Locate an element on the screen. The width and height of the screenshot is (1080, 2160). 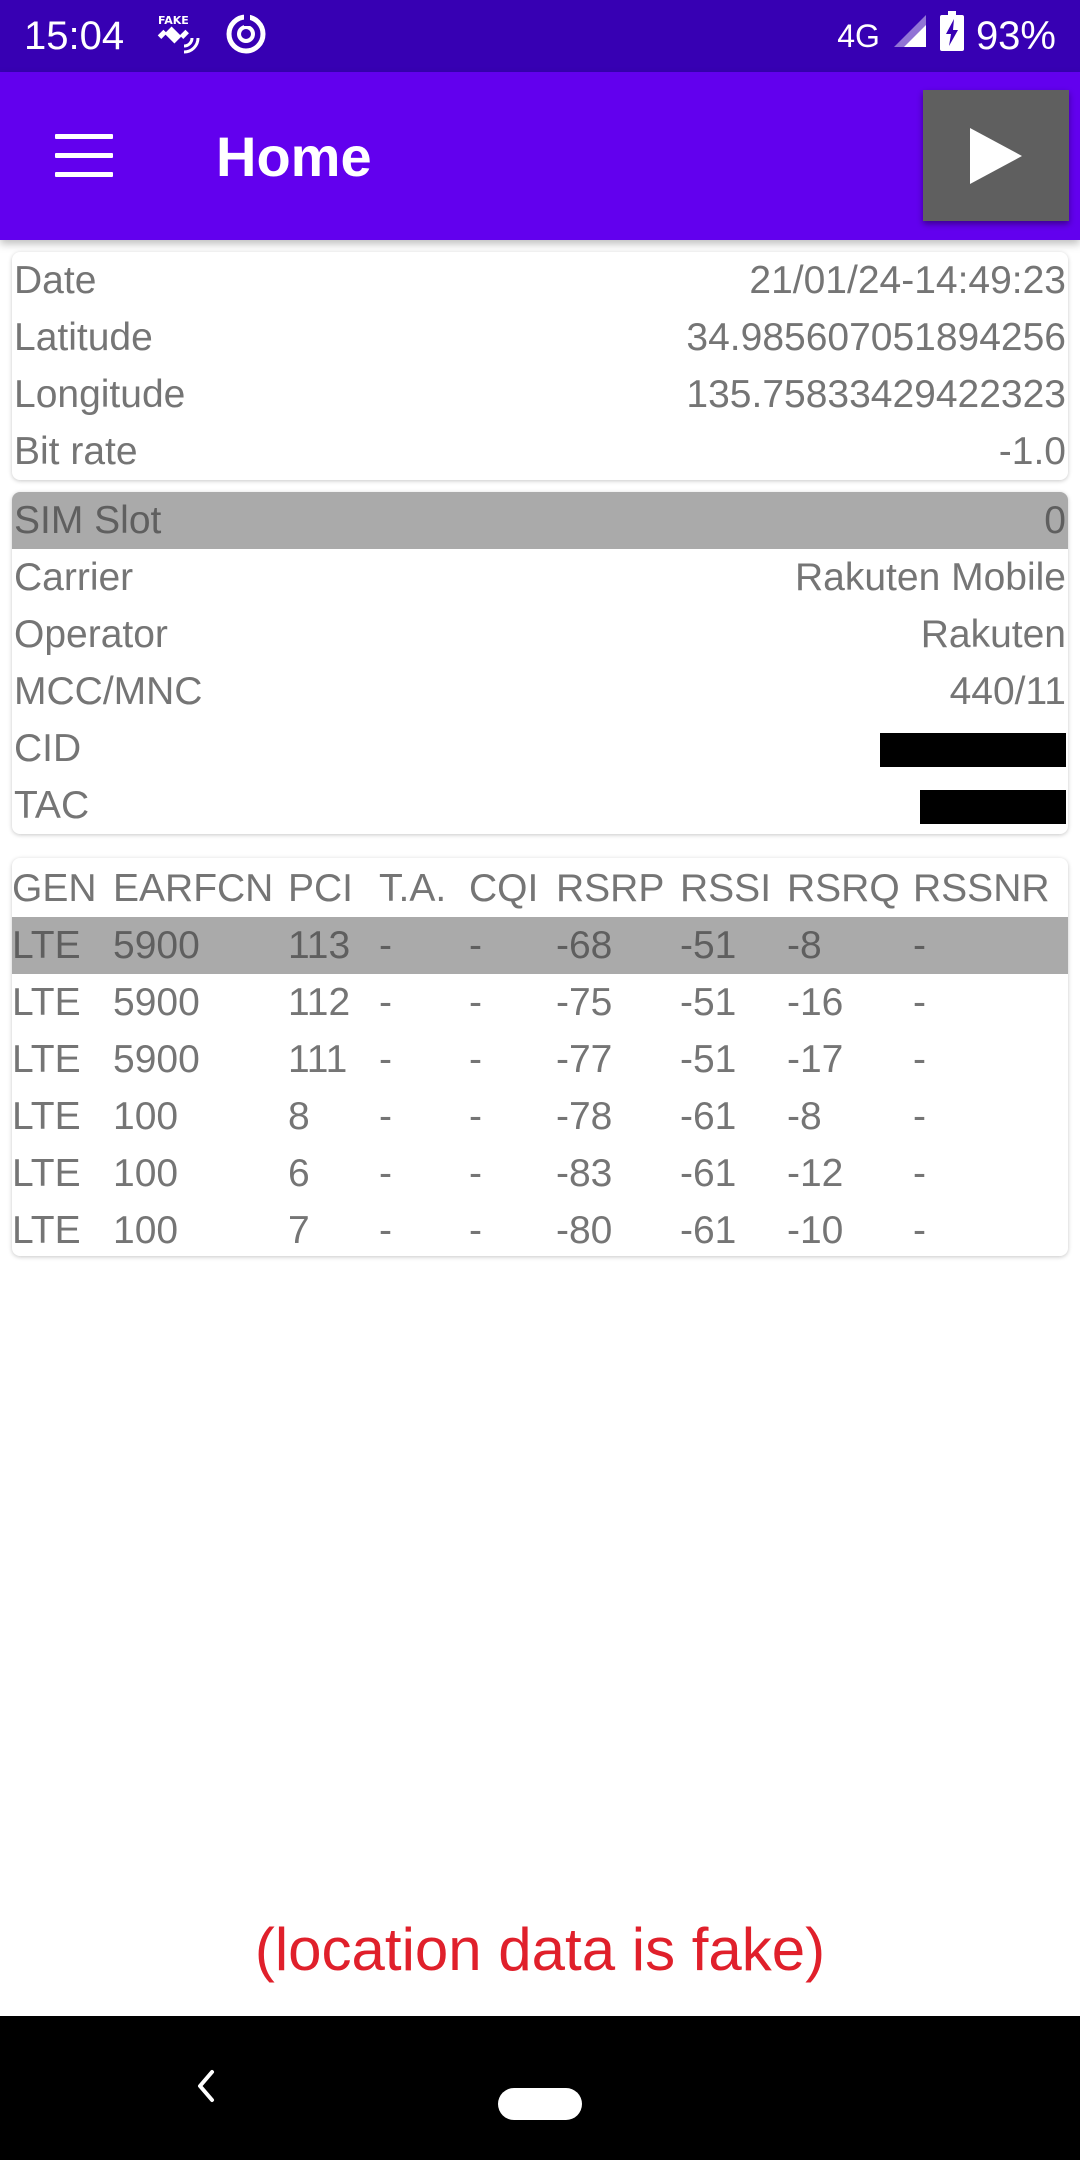
tac-label: TAC is located at coordinates (52, 805).